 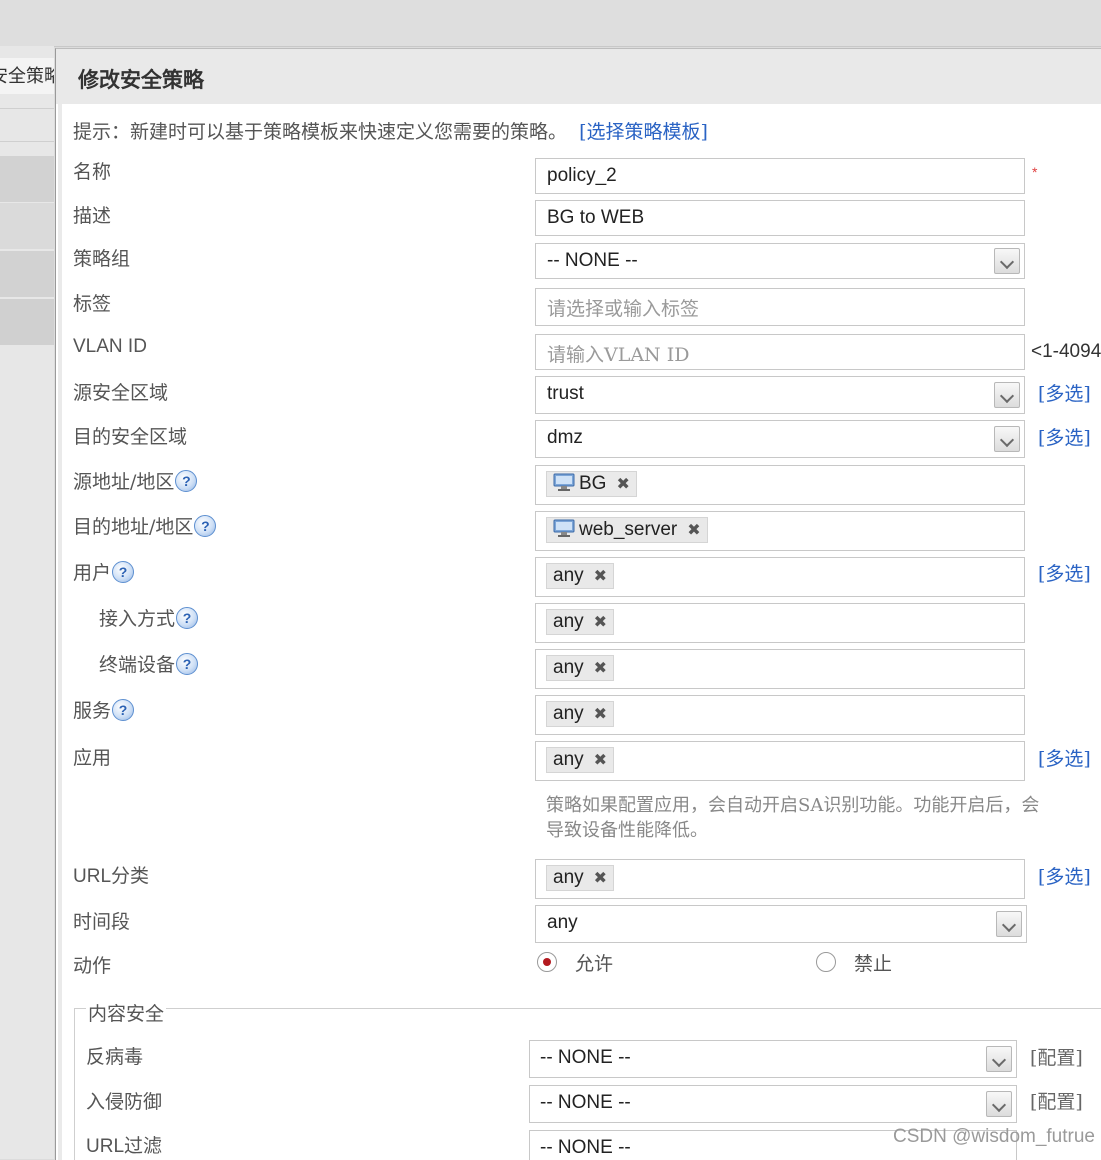 What do you see at coordinates (643, 132) in the screenshot?
I see `select-template-link: [选择策略模板]` at bounding box center [643, 132].